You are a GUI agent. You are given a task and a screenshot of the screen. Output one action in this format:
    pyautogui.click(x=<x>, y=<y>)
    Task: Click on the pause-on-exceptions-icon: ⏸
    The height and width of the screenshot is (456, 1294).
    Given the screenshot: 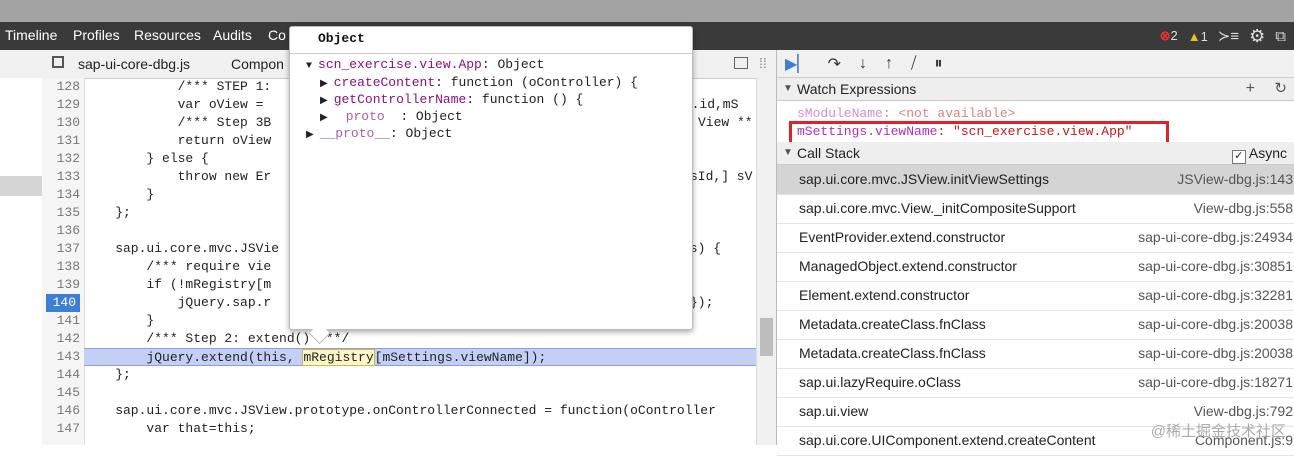 What is the action you would take?
    pyautogui.click(x=938, y=64)
    